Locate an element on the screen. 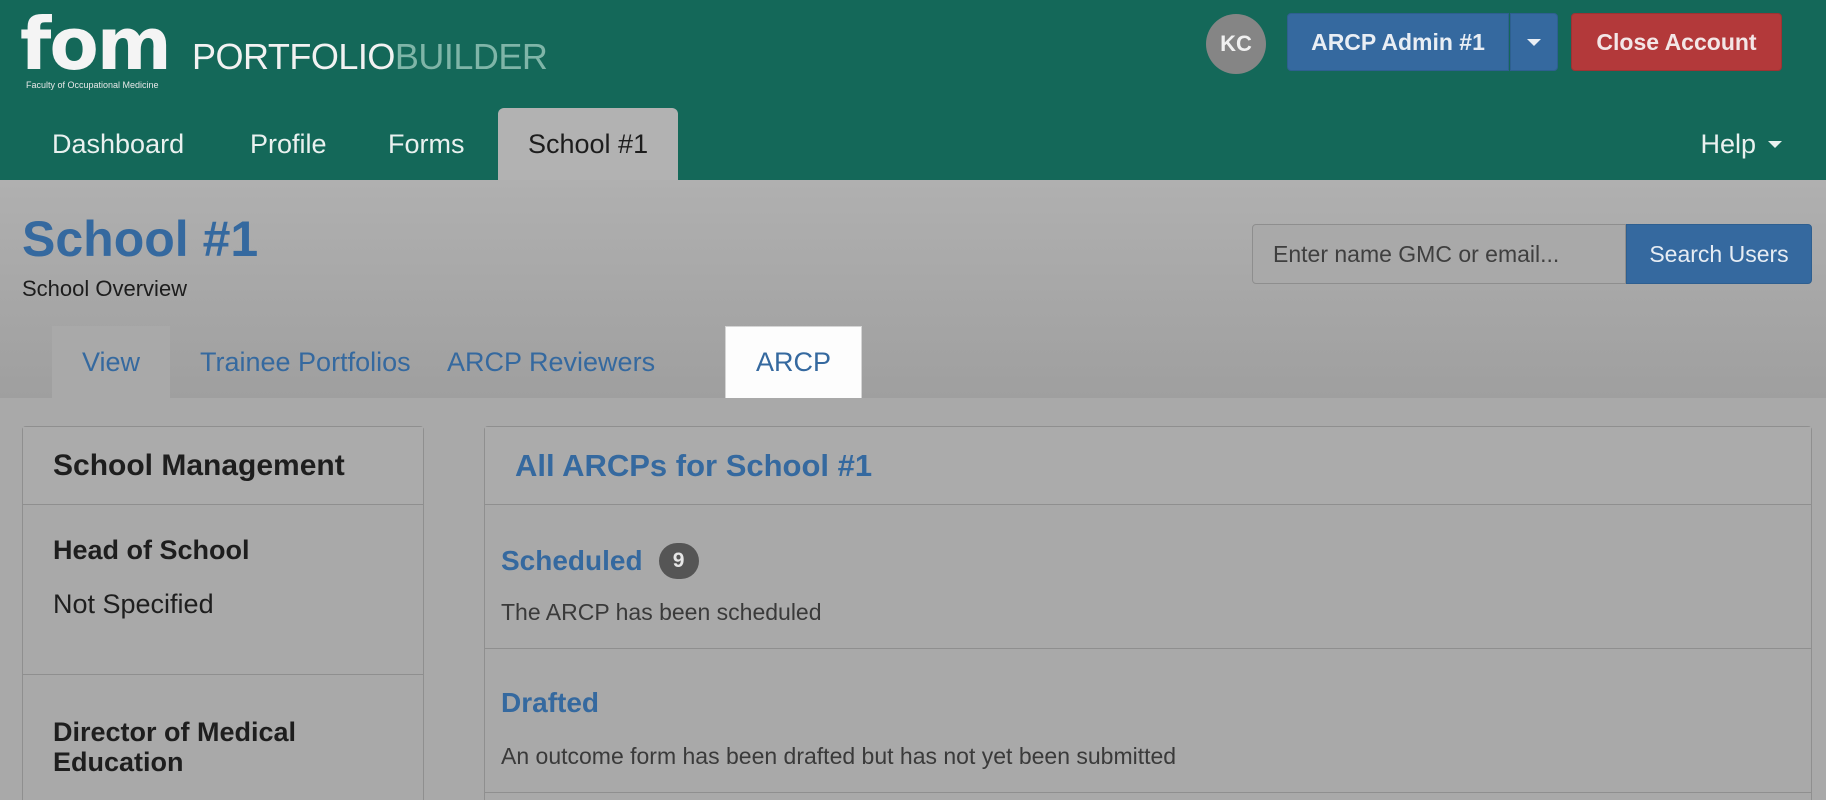 This screenshot has width=1826, height=800. status-title: Scheduled 9 is located at coordinates (600, 561).